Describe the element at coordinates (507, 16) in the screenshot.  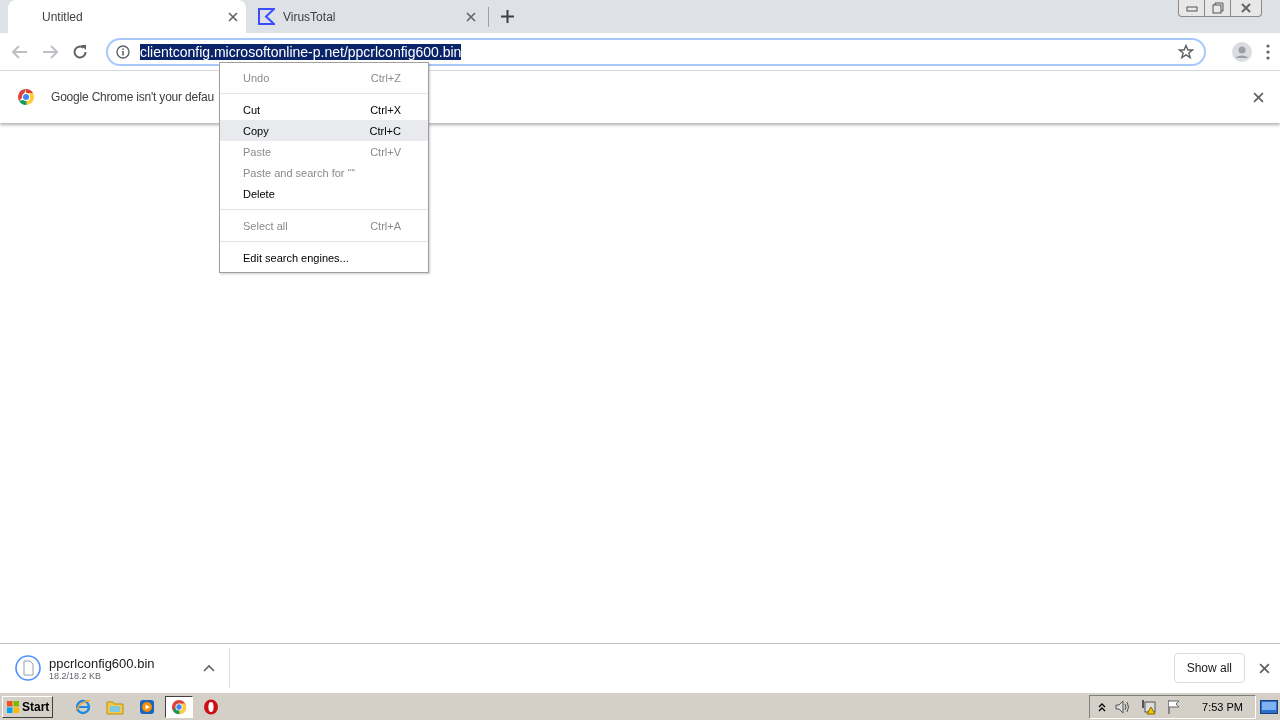
I see `new-tab-icon` at that location.